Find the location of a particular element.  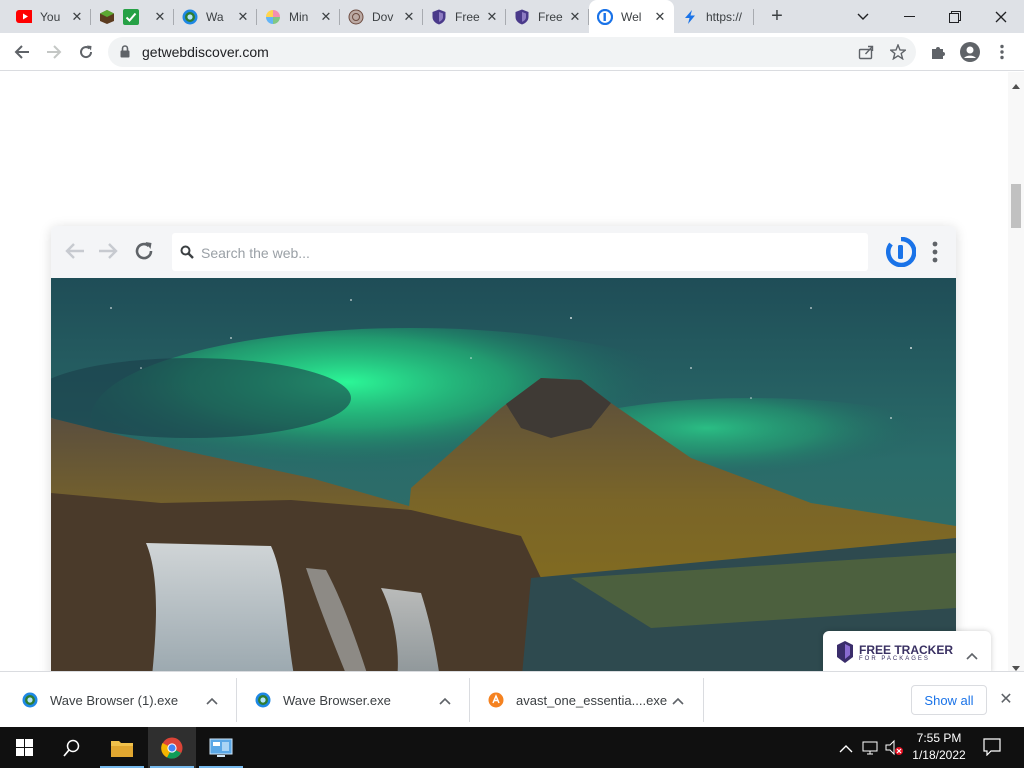

chrome-button is located at coordinates (172, 747).